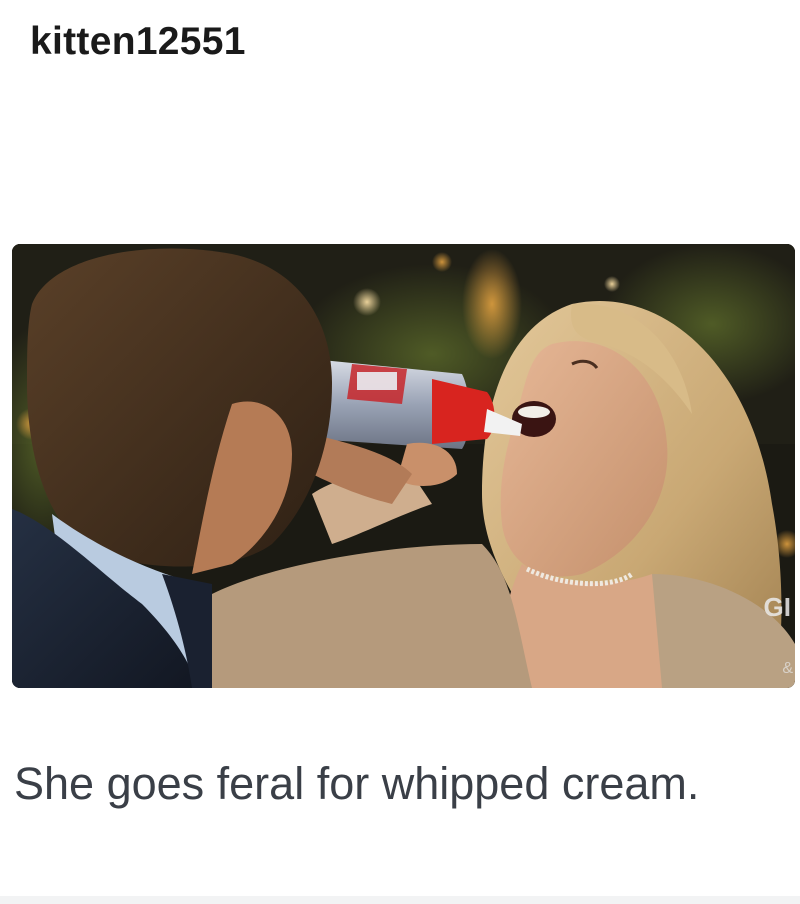 This screenshot has height=904, width=800. What do you see at coordinates (138, 42) in the screenshot?
I see `post-username: kitten12551` at bounding box center [138, 42].